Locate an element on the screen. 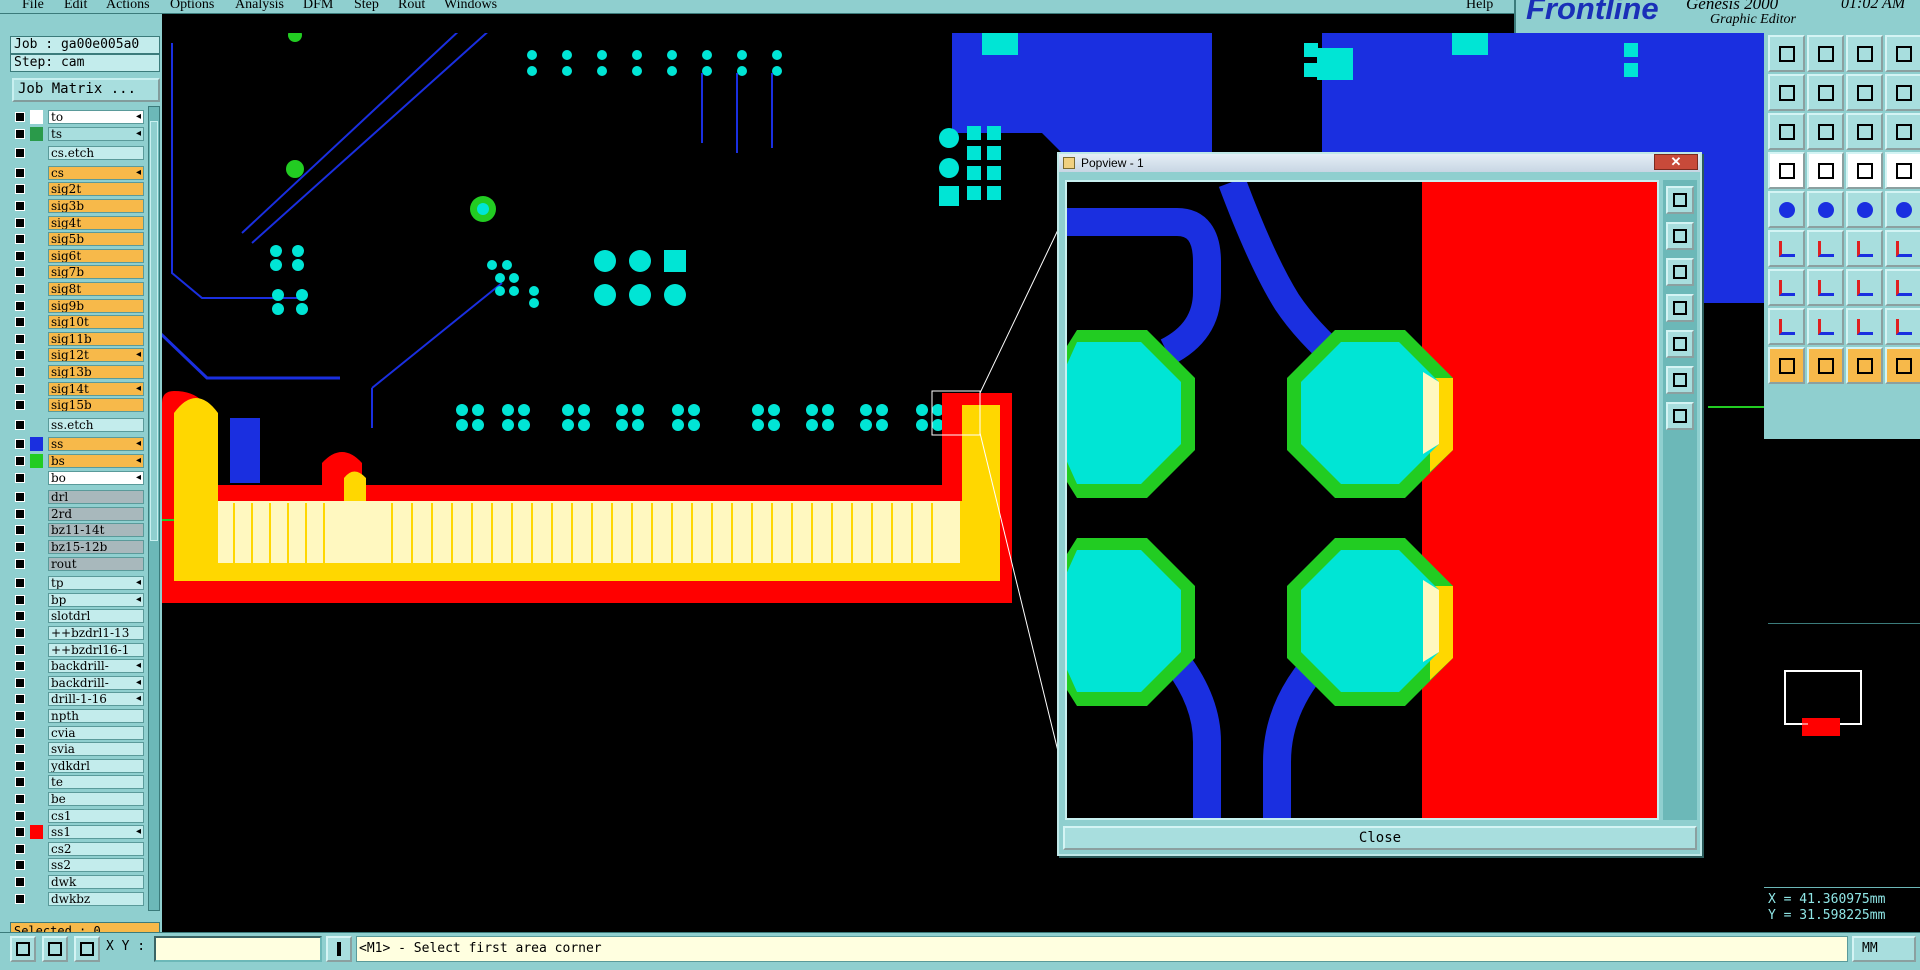 Image resolution: width=1920 pixels, height=970 pixels. layer-row: bp ◂ is located at coordinates (79, 599).